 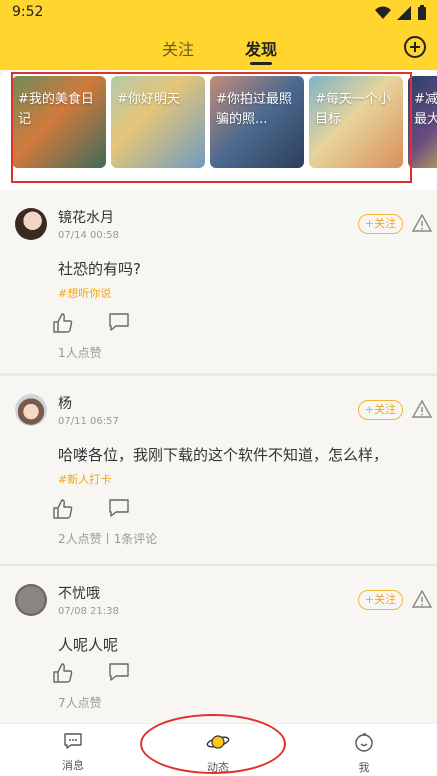 What do you see at coordinates (218, 13) in the screenshot?
I see `status-bar: 9:52` at bounding box center [218, 13].